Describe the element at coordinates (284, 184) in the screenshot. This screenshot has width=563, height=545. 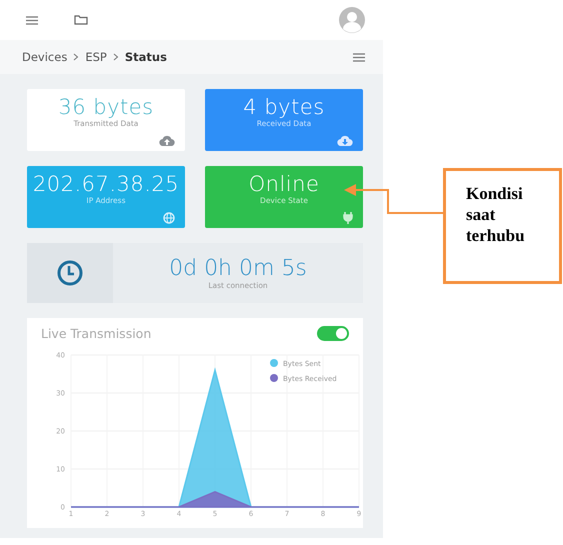
I see `stat-value: Online` at that location.